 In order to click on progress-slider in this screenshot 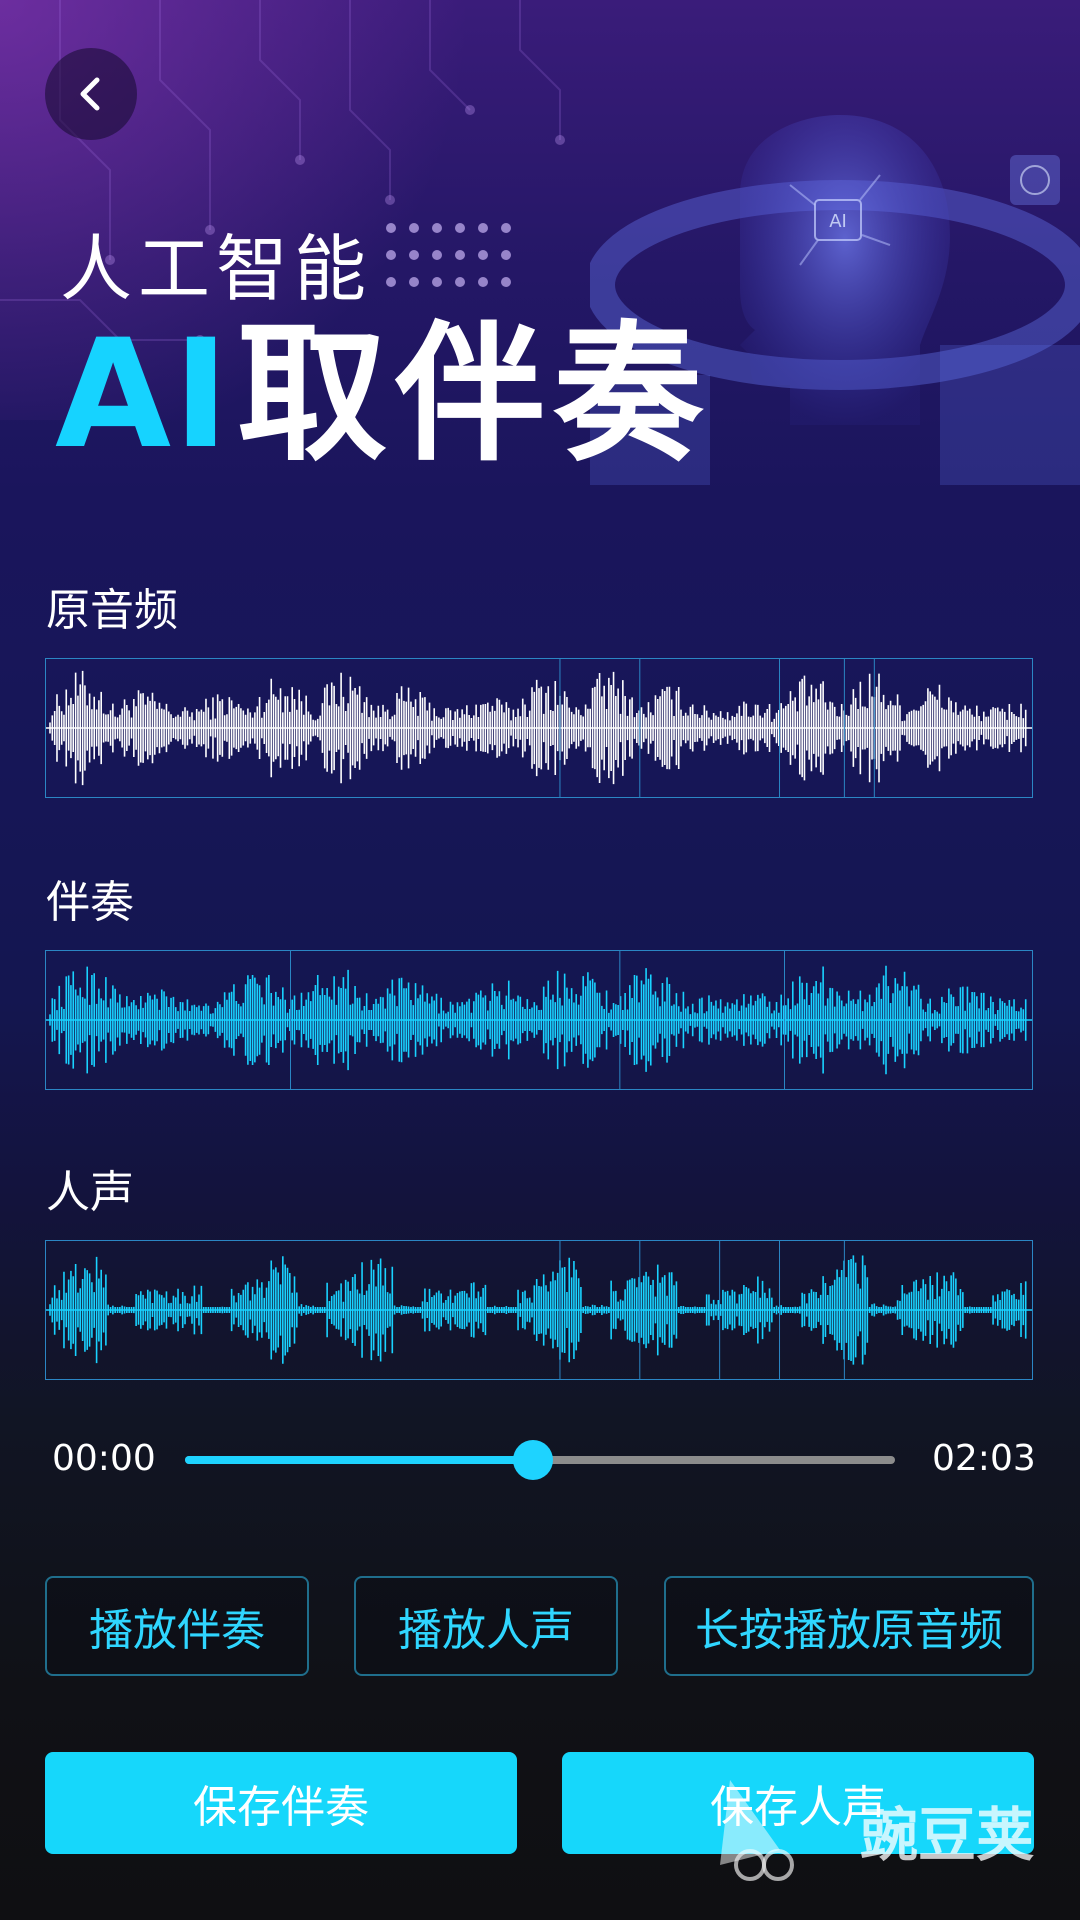, I will do `click(540, 1460)`.